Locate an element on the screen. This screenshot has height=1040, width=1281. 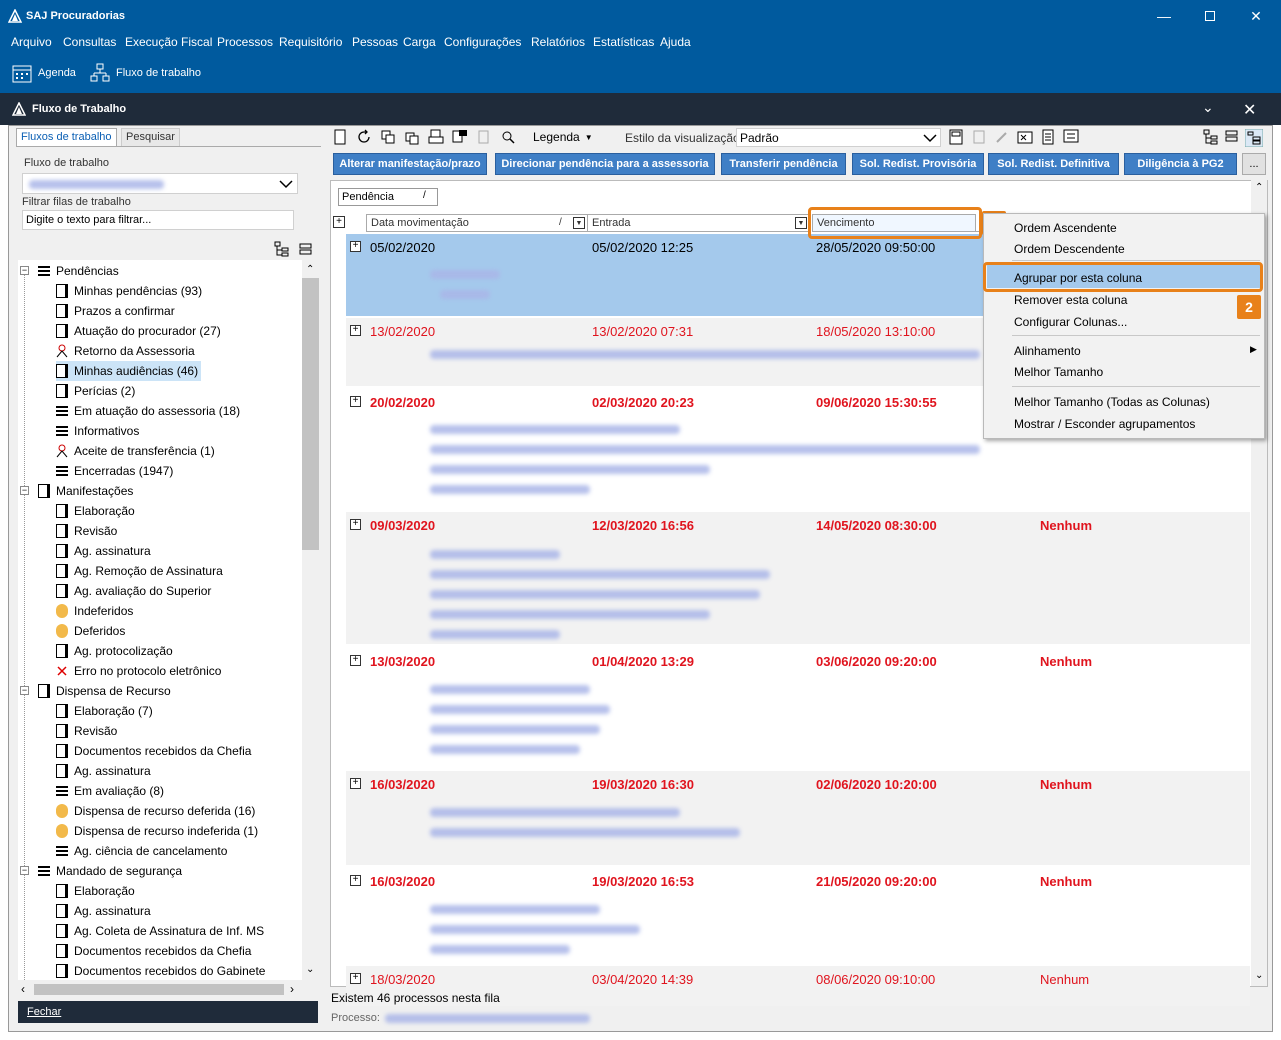
print-icon is located at coordinates (436, 137).